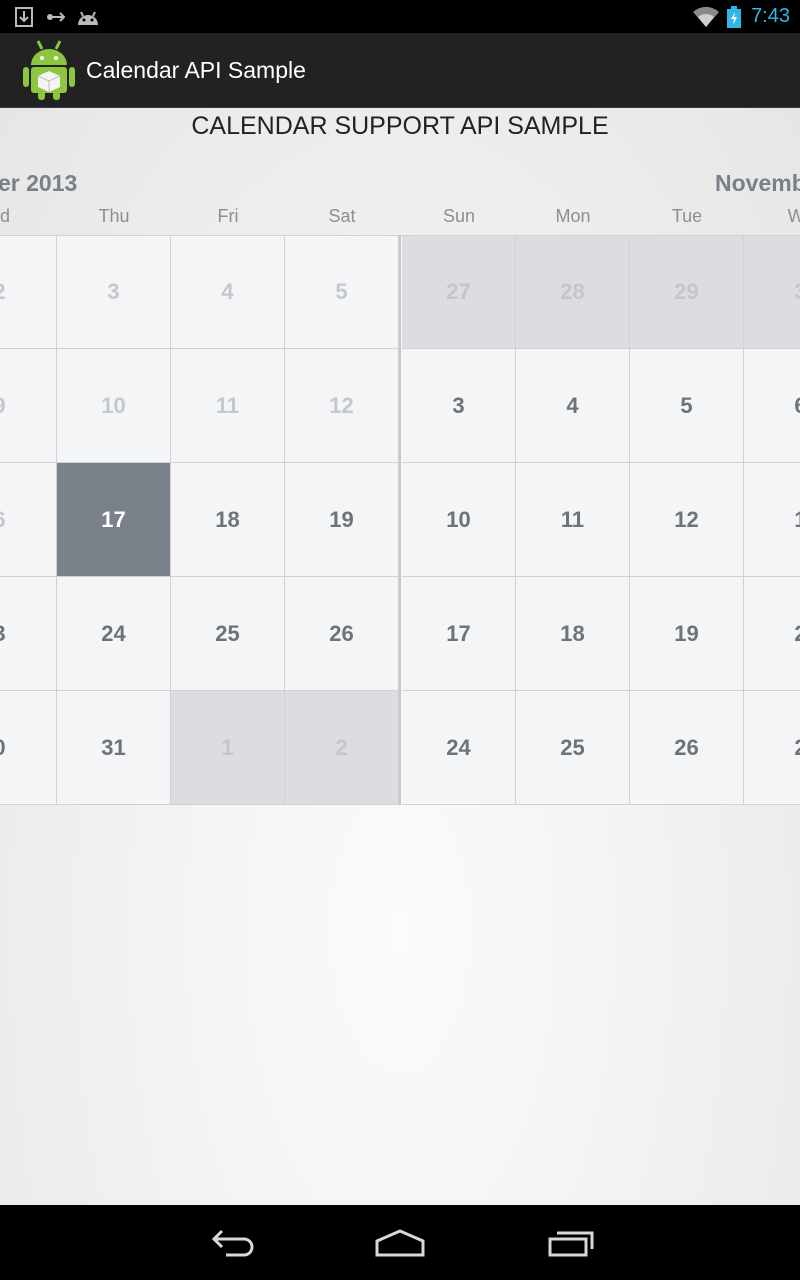 This screenshot has width=800, height=1280. I want to click on weekday-label: Sat, so click(342, 216).